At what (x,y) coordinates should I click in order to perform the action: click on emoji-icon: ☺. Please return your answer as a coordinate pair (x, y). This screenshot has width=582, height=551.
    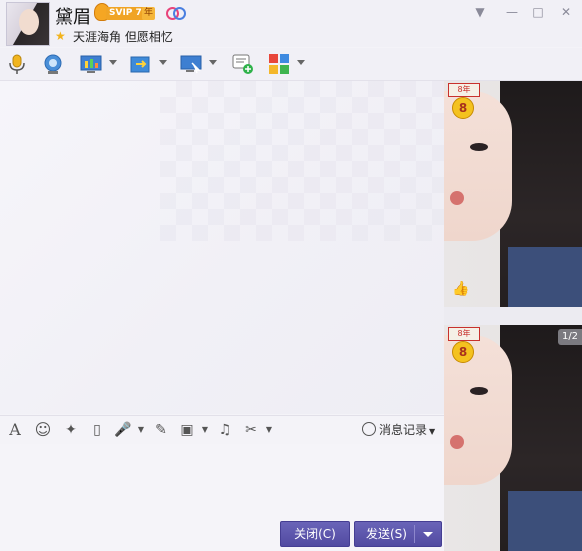
    Looking at the image, I should click on (43, 430).